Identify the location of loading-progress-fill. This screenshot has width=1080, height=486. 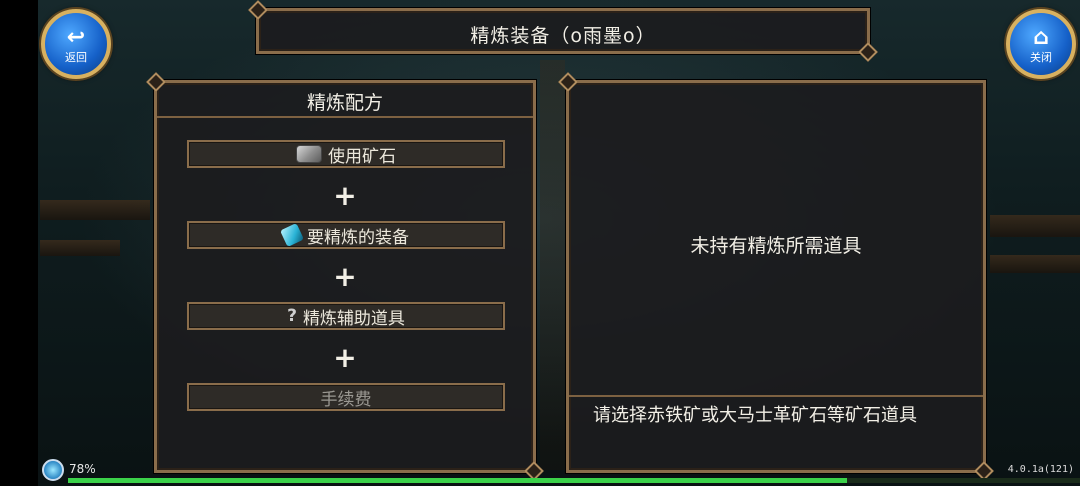
(458, 480).